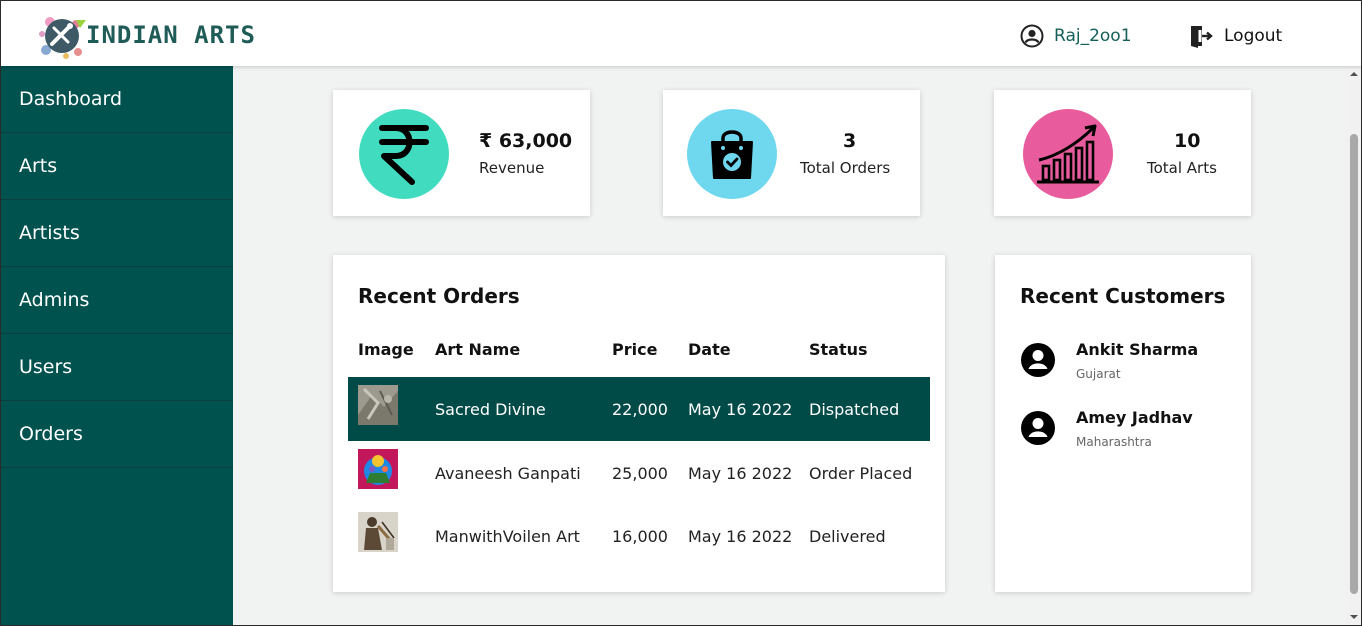 This screenshot has height=626, width=1362. Describe the element at coordinates (507, 536) in the screenshot. I see `art-name: ManwithVoilen Art` at that location.